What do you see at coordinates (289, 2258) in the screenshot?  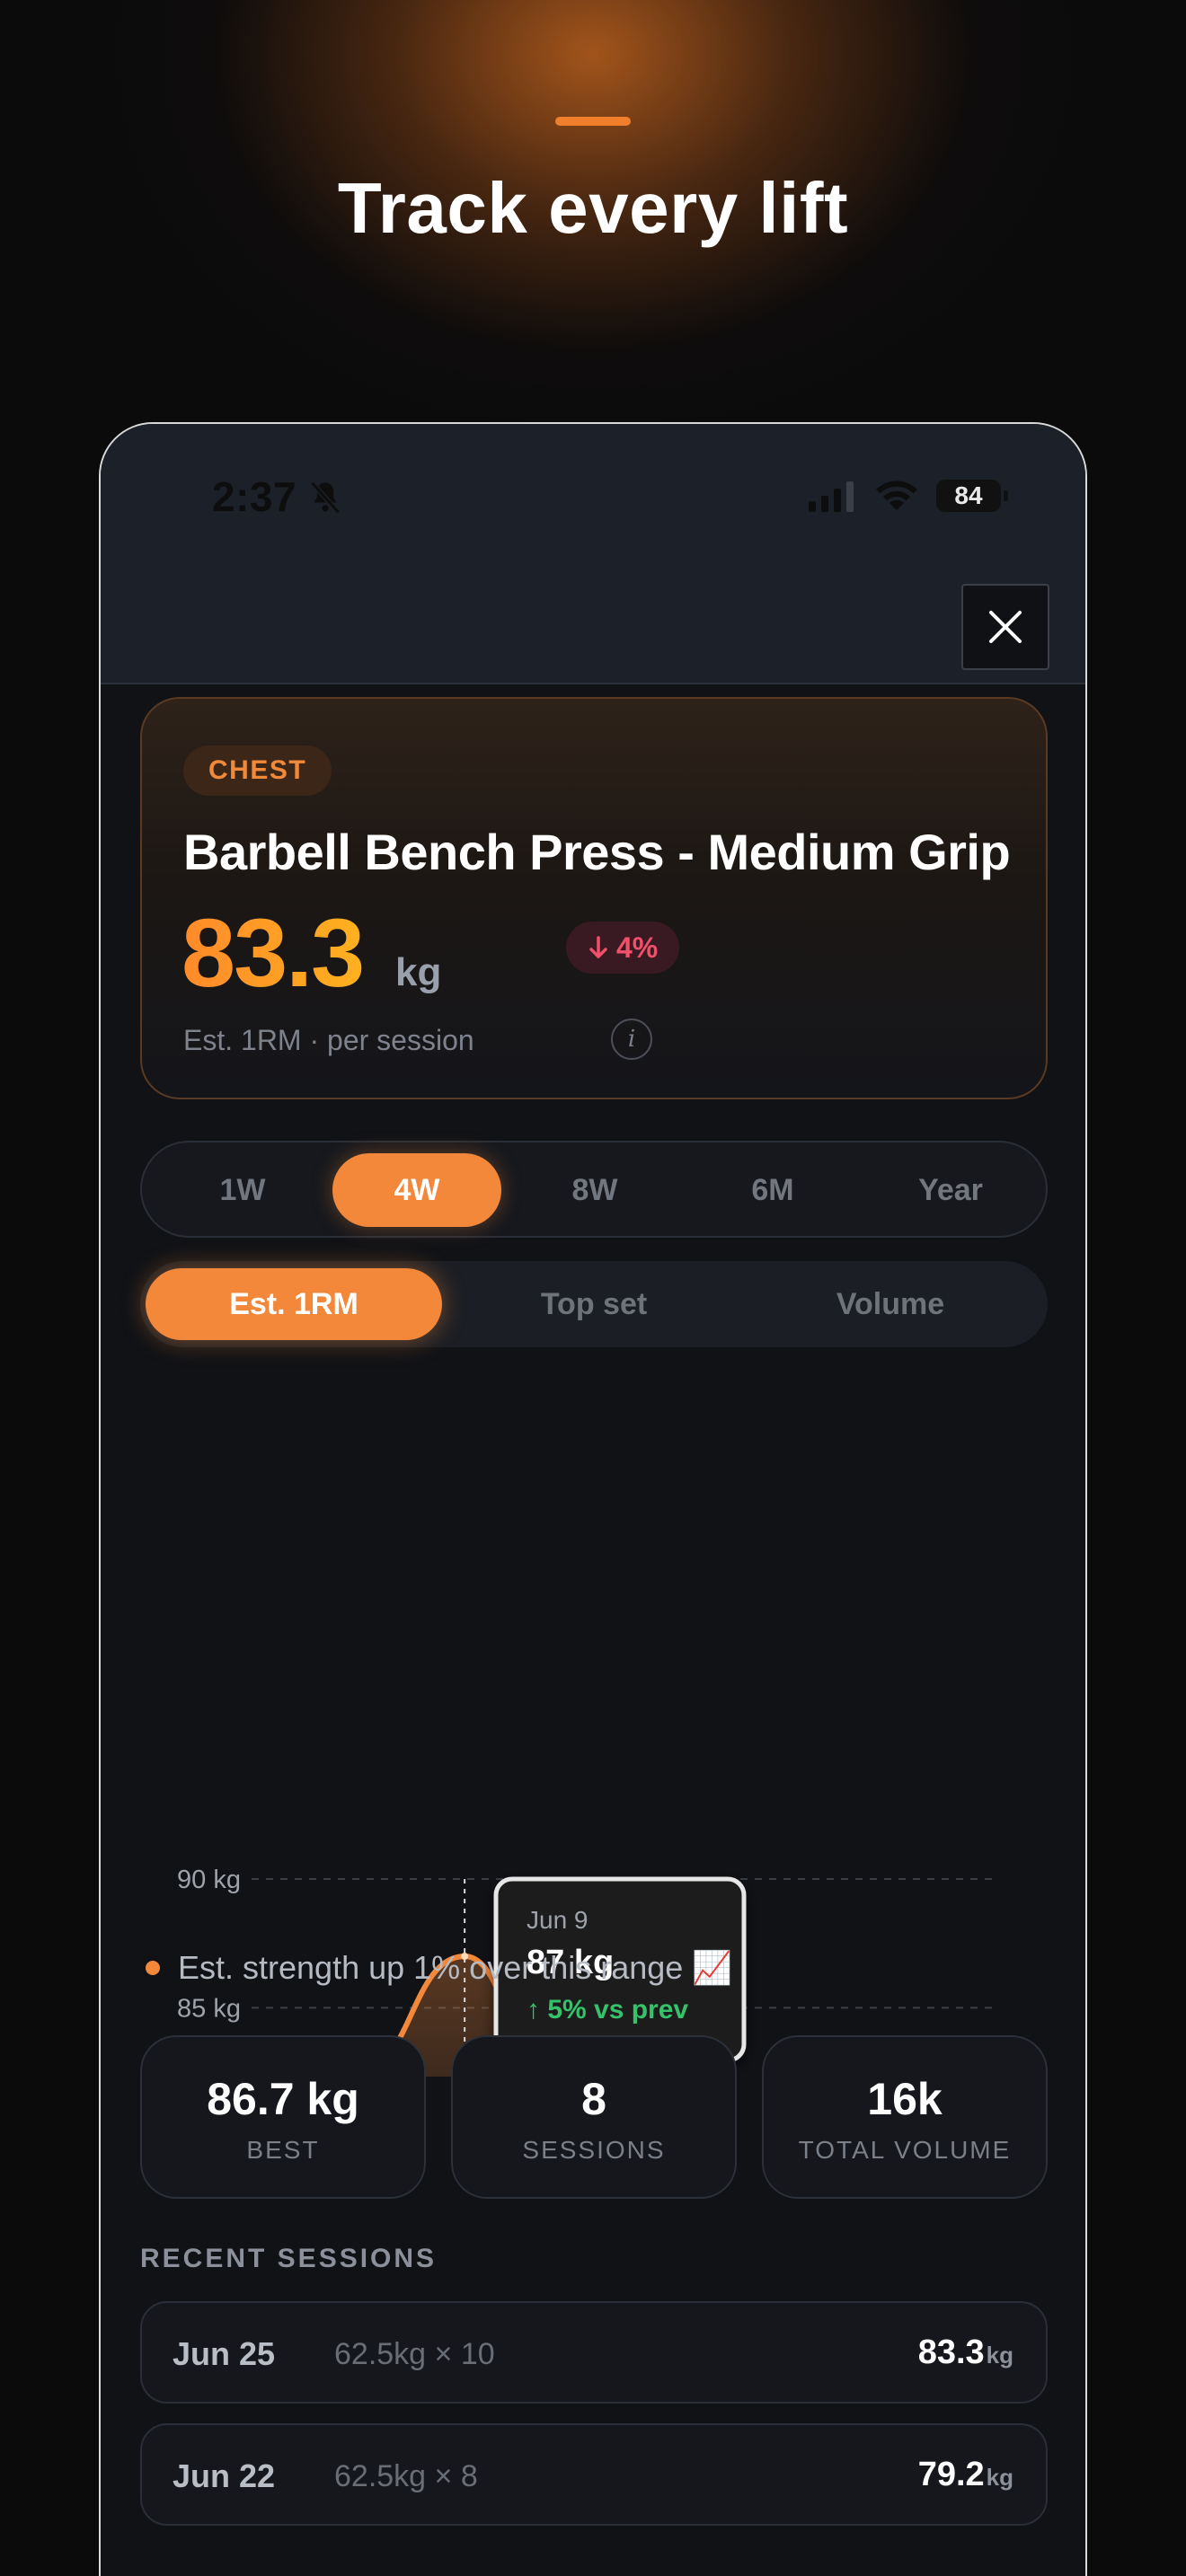 I see `recent-sessions-title: RECENT SESSIONS` at bounding box center [289, 2258].